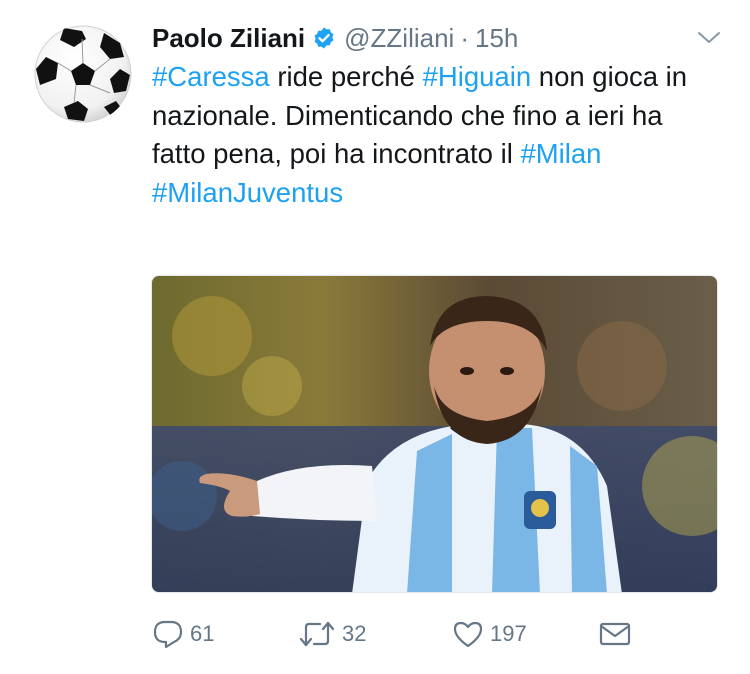 This screenshot has width=750, height=674. What do you see at coordinates (317, 634) in the screenshot?
I see `retweet-icon` at bounding box center [317, 634].